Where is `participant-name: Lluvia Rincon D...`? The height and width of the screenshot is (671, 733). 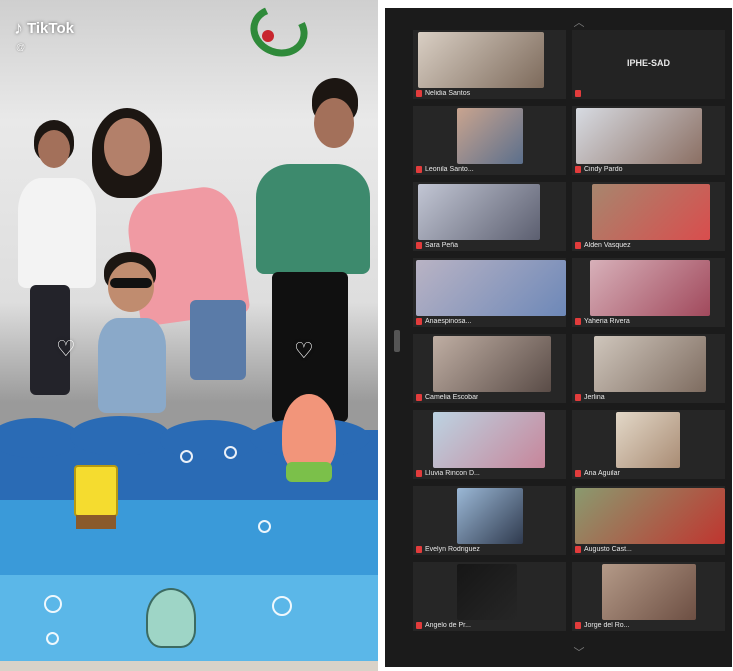 participant-name: Lluvia Rincon D... is located at coordinates (452, 473).